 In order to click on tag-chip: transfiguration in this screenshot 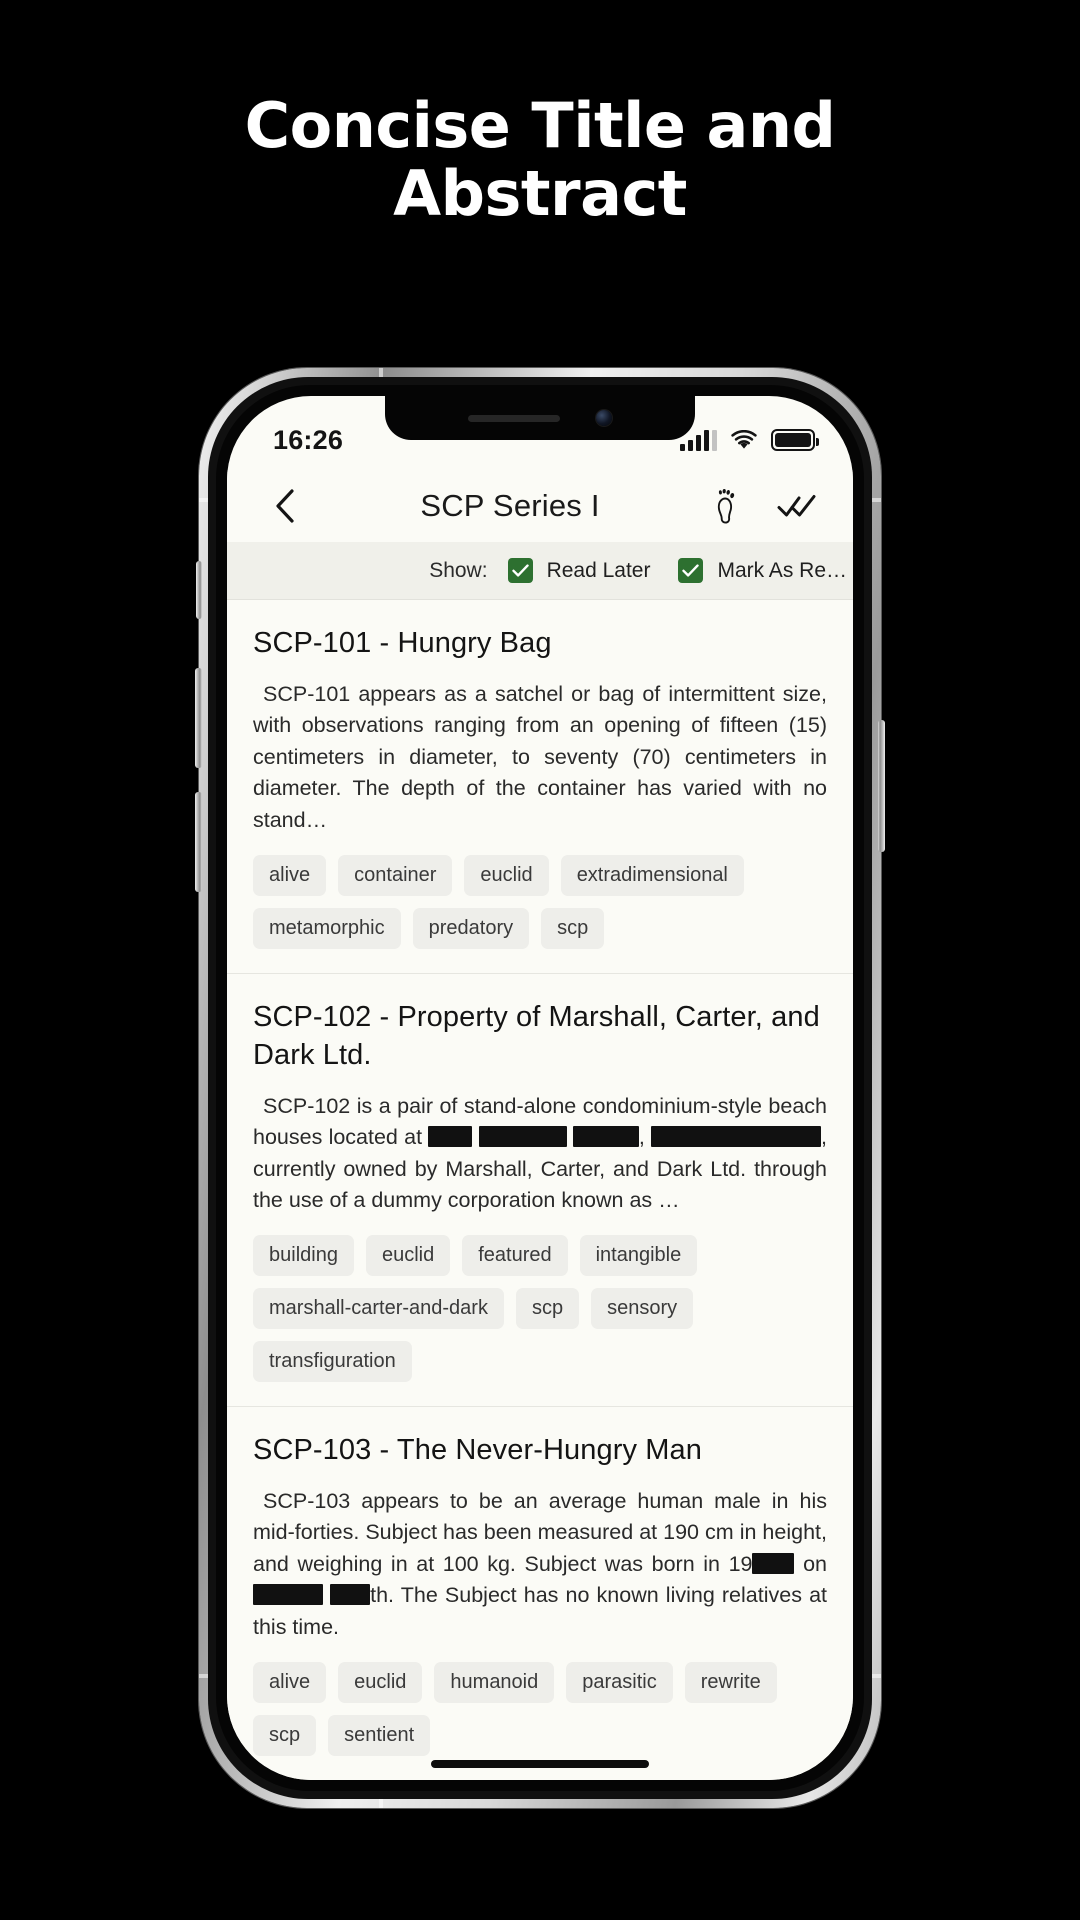, I will do `click(332, 1362)`.